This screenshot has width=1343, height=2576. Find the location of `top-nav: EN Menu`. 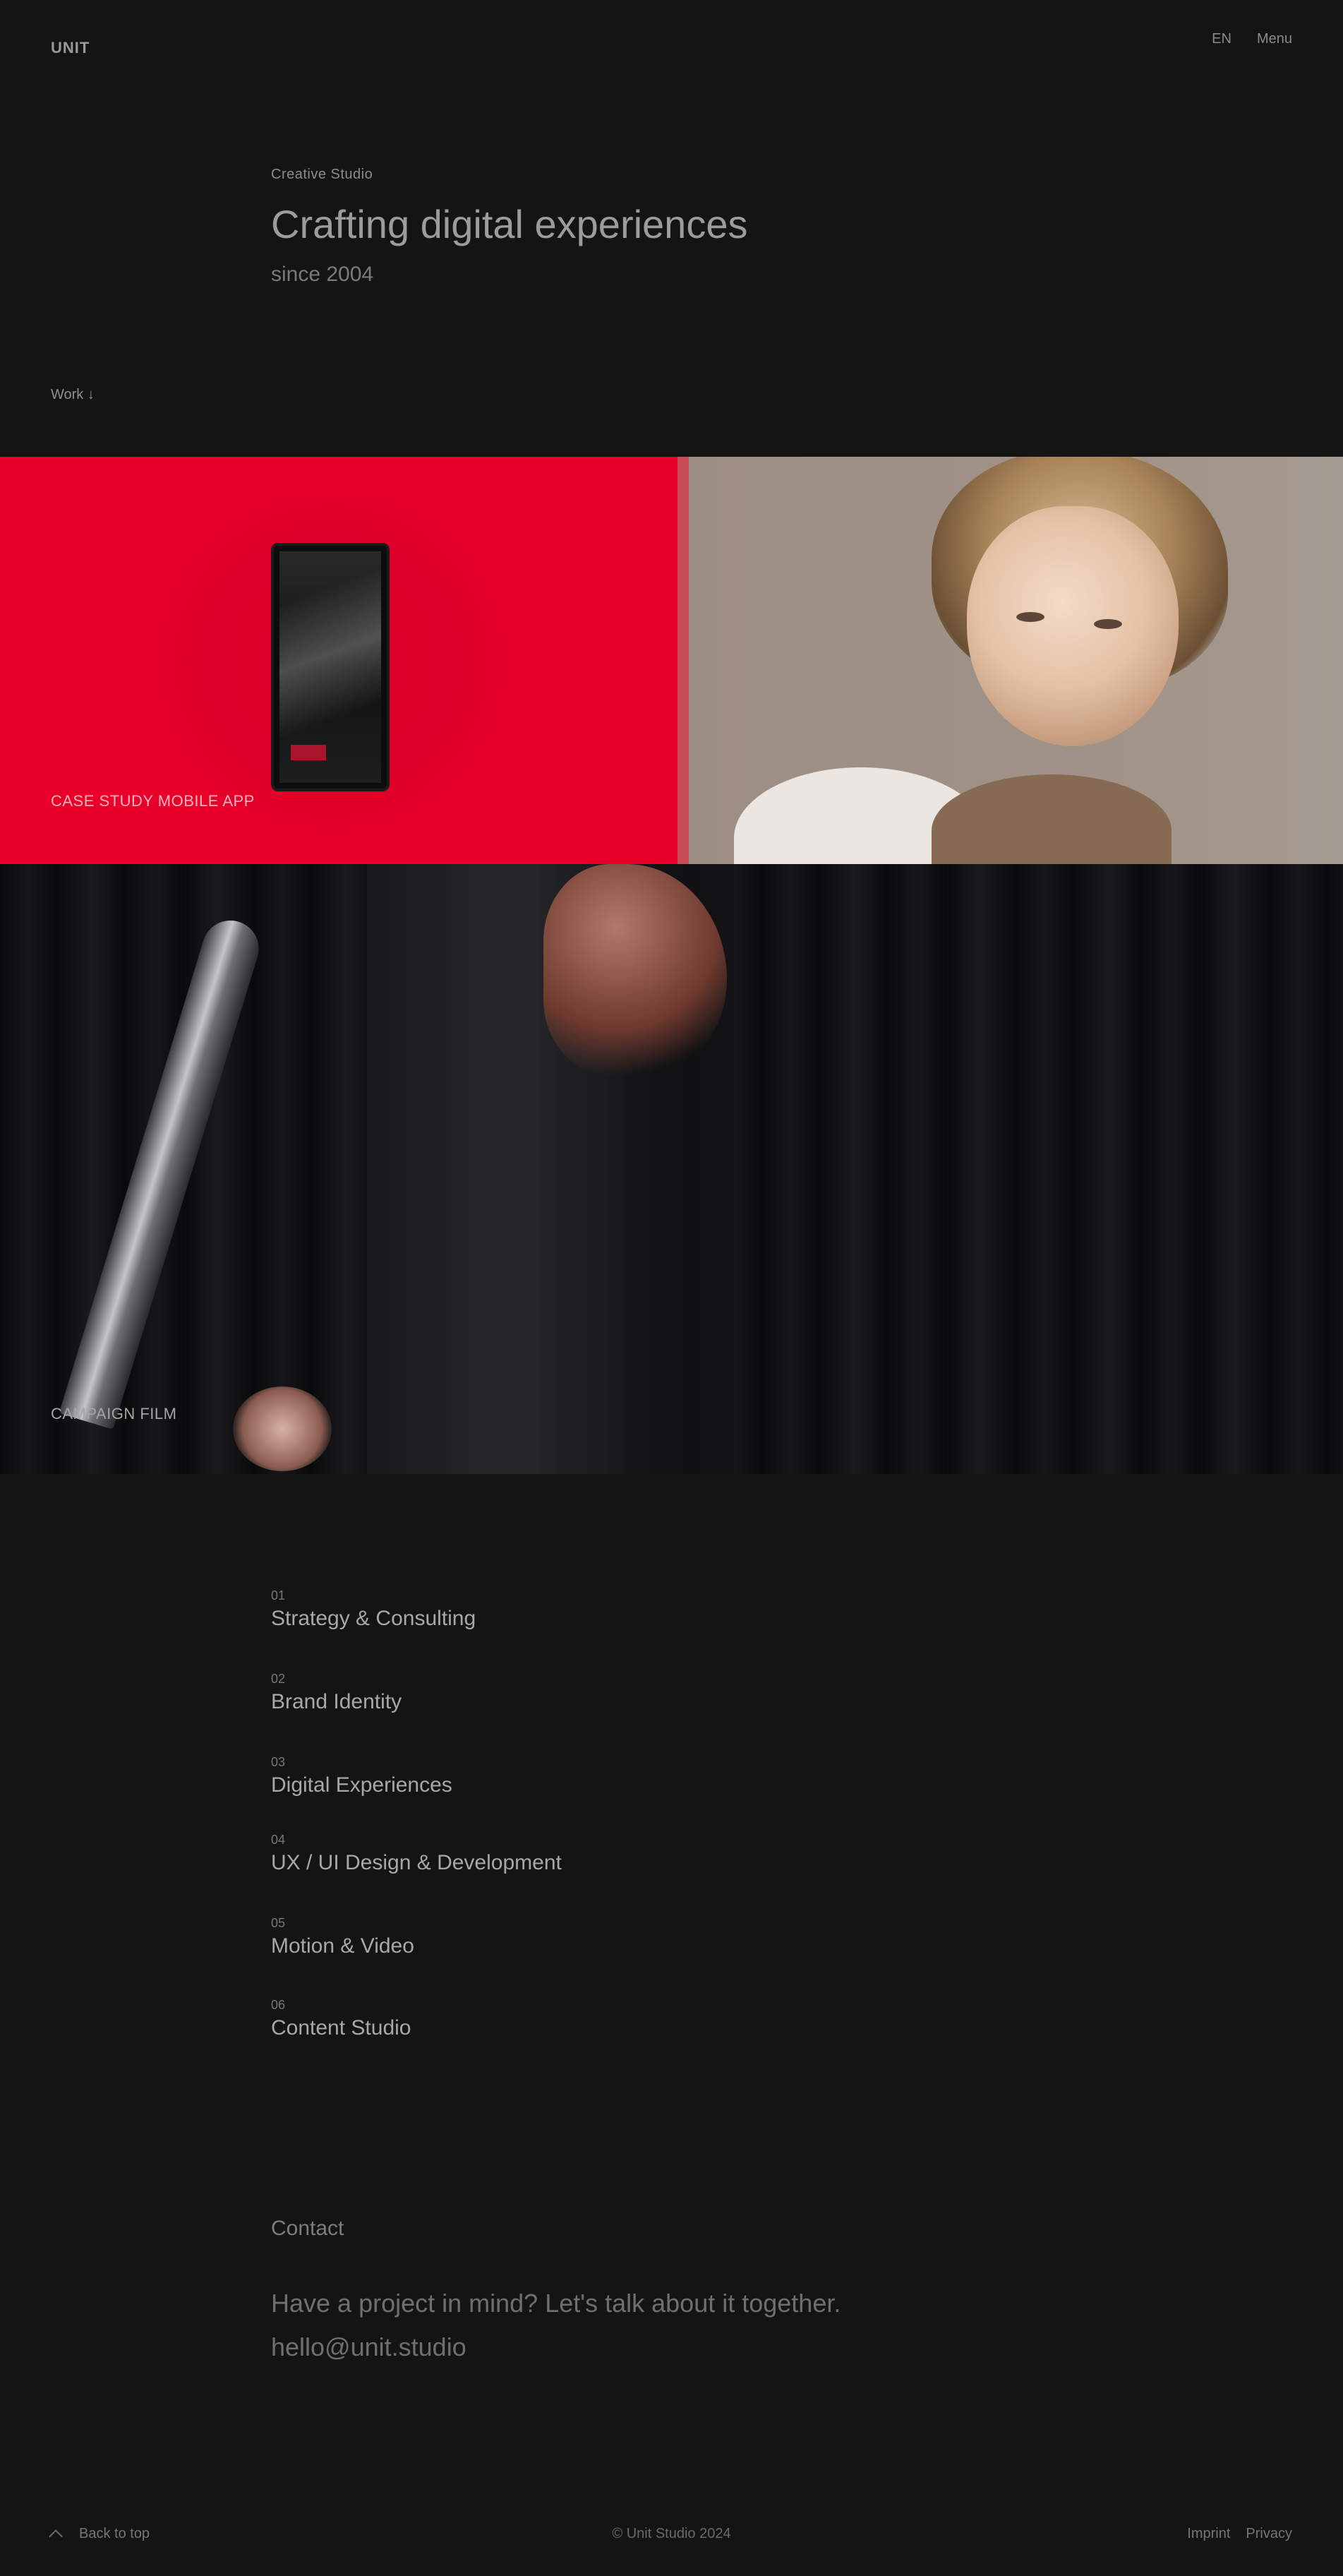

top-nav: EN Menu is located at coordinates (1252, 39).